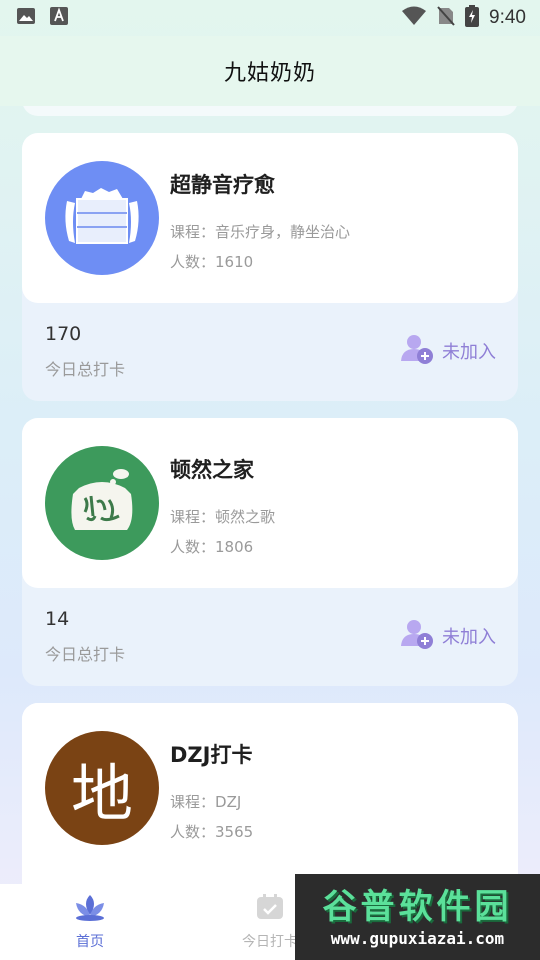 This screenshot has height=960, width=540. I want to click on group-members: 人数：1806, so click(211, 546).